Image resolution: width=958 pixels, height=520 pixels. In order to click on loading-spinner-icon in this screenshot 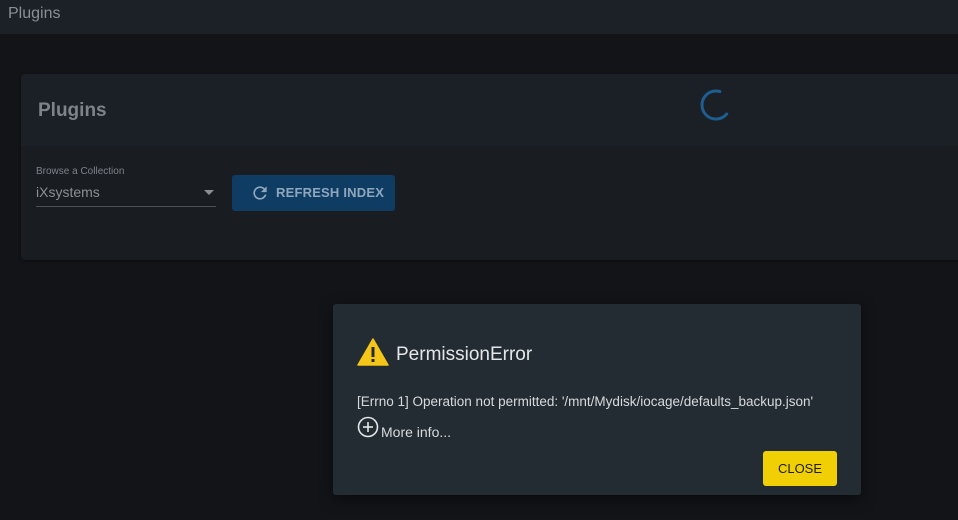, I will do `click(716, 105)`.